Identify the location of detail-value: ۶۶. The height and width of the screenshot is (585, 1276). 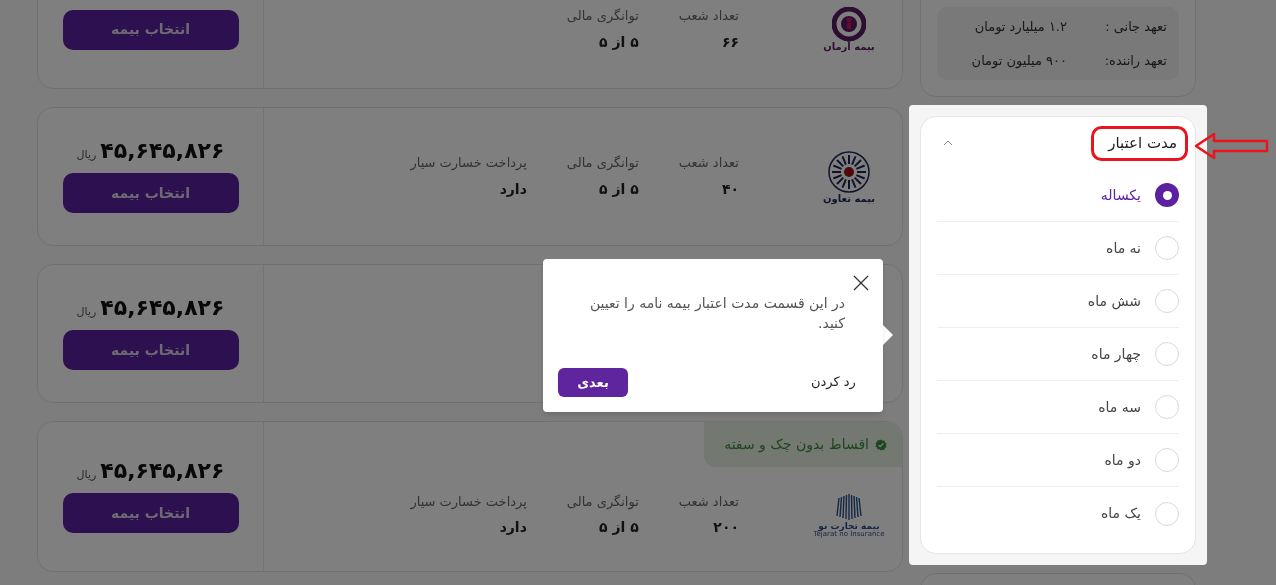
(729, 42).